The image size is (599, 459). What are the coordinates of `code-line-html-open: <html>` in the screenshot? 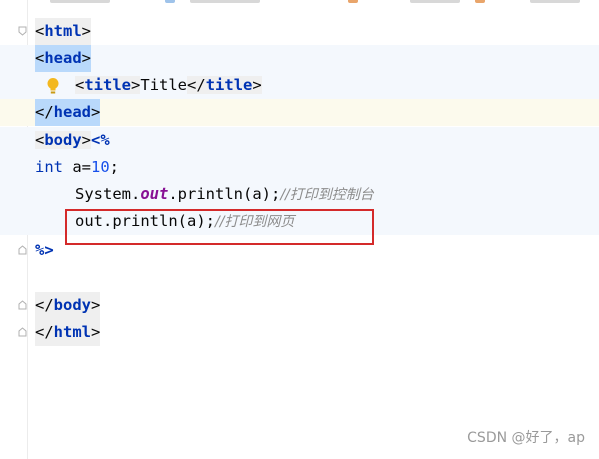 It's located at (299, 31).